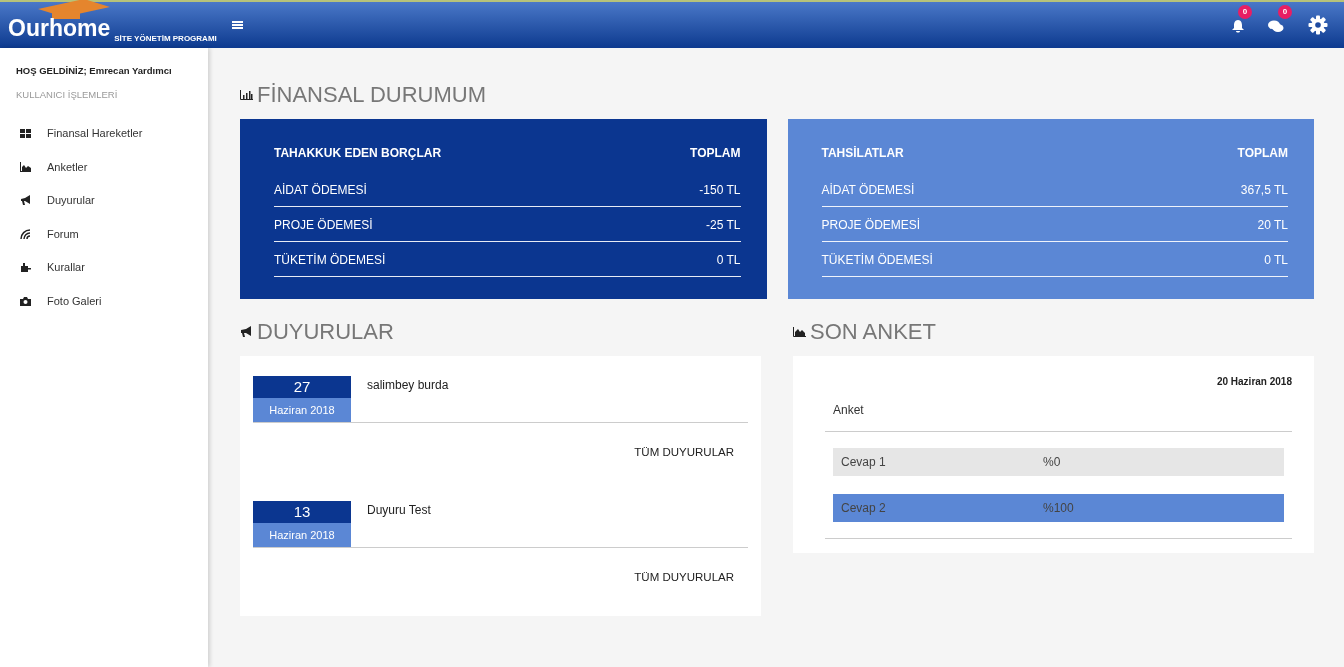  What do you see at coordinates (104, 267) in the screenshot?
I see `sidebar-item: Kurallar` at bounding box center [104, 267].